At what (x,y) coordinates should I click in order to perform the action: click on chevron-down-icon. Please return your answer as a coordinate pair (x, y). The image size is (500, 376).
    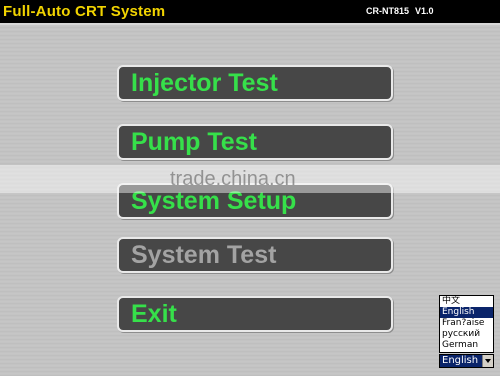
    Looking at the image, I should click on (487, 361).